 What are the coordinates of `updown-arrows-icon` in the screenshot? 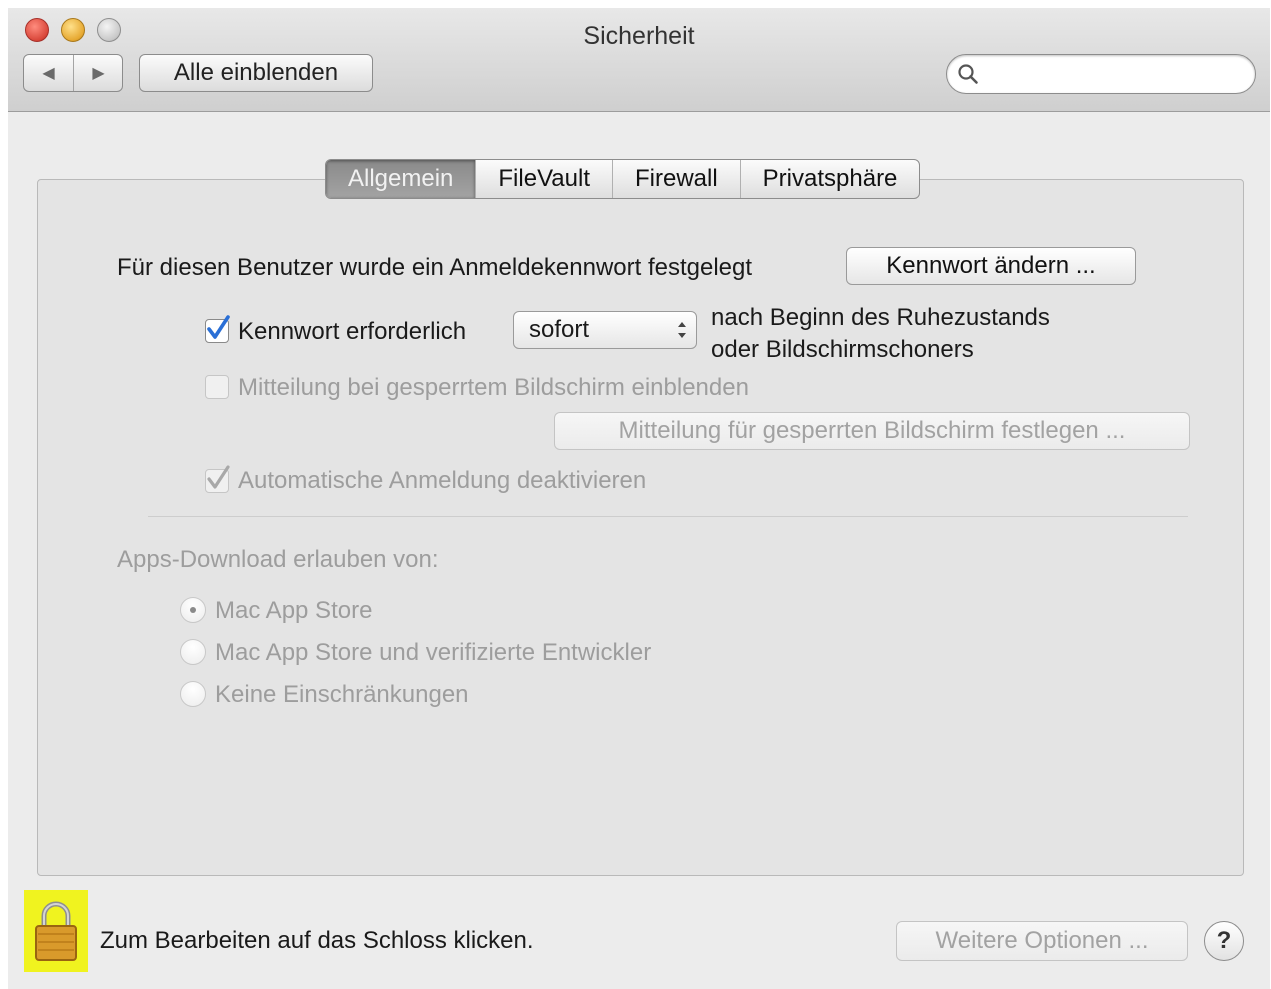 It's located at (682, 330).